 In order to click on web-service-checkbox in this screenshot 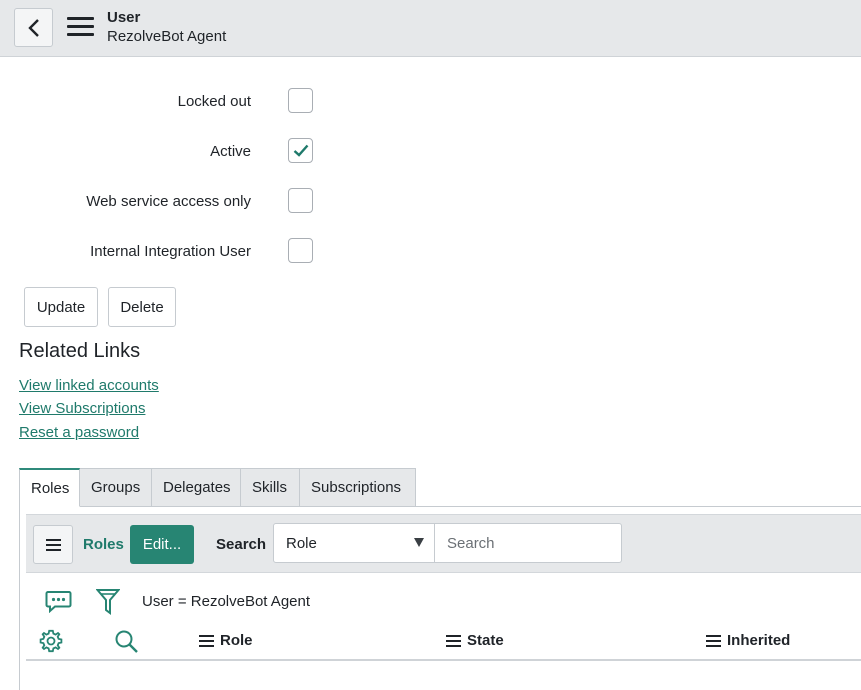, I will do `click(300, 200)`.